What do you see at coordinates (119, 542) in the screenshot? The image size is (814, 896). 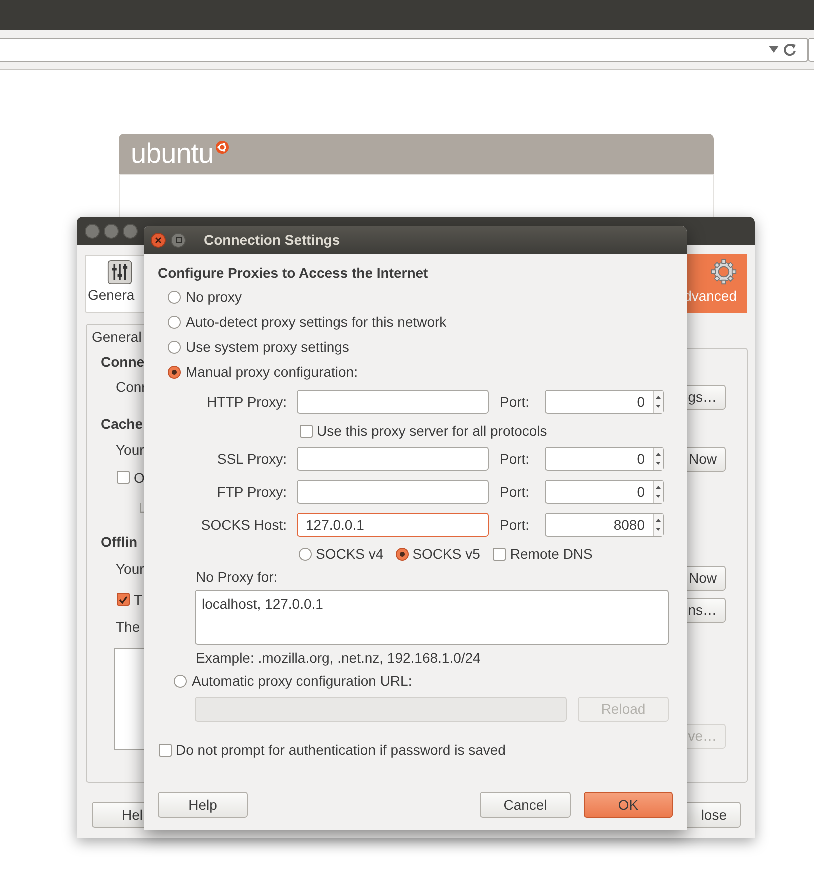 I see `section-heading: Offlin` at bounding box center [119, 542].